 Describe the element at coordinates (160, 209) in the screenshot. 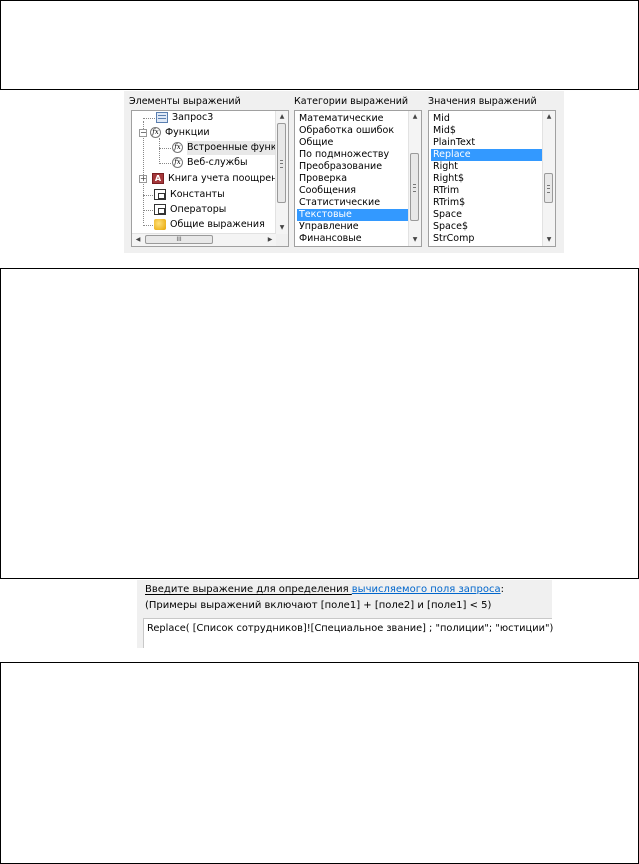

I see `operators-icon` at that location.